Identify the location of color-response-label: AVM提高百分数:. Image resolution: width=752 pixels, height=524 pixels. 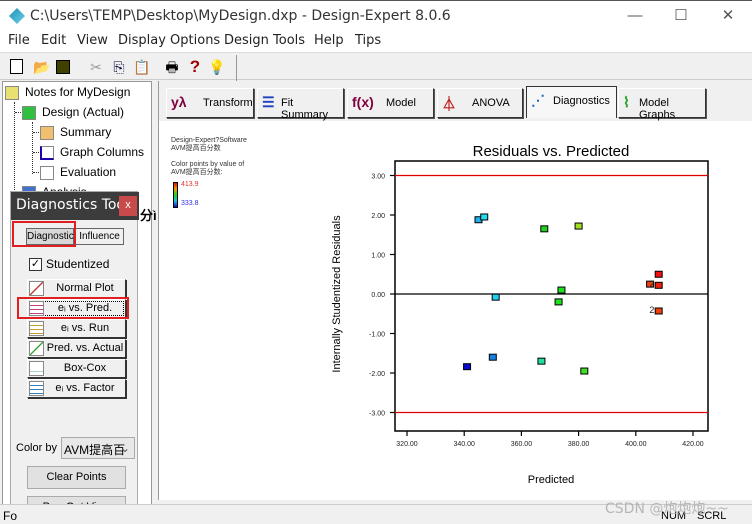
(197, 172).